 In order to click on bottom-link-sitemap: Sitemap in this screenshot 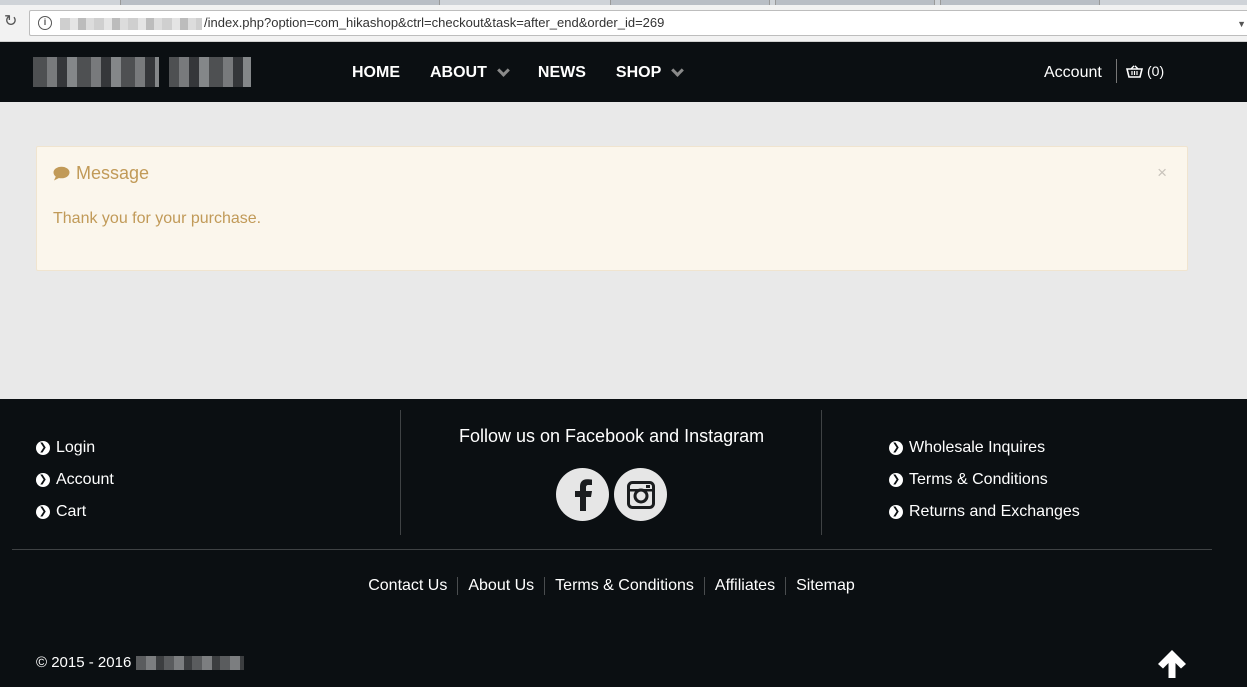, I will do `click(825, 586)`.